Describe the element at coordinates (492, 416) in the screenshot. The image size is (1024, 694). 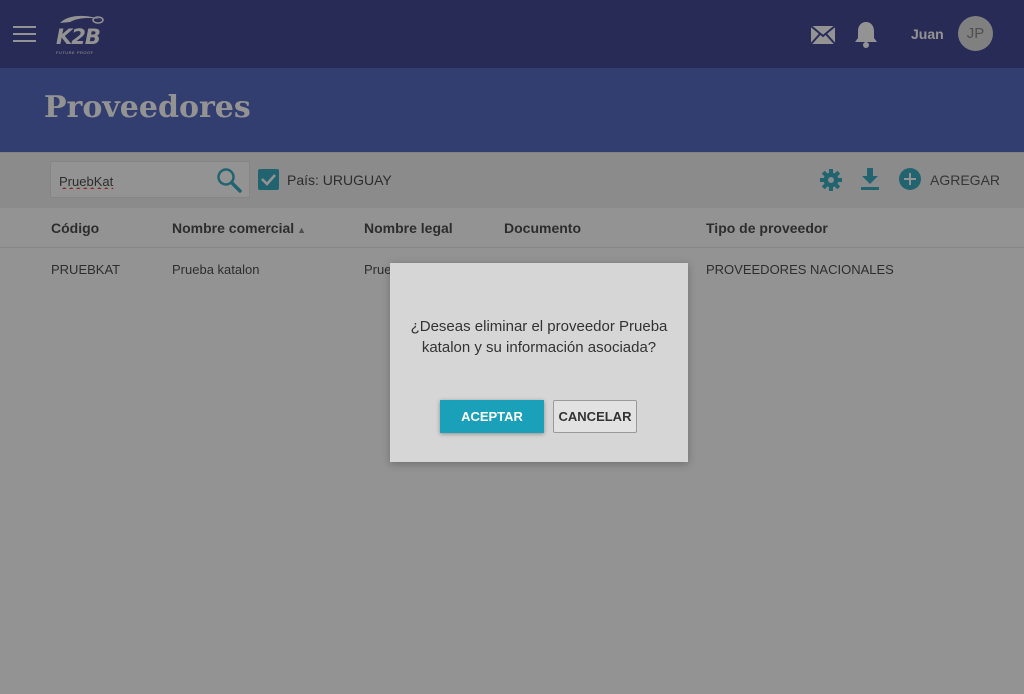
I see `accept-button: ACEPTAR` at that location.